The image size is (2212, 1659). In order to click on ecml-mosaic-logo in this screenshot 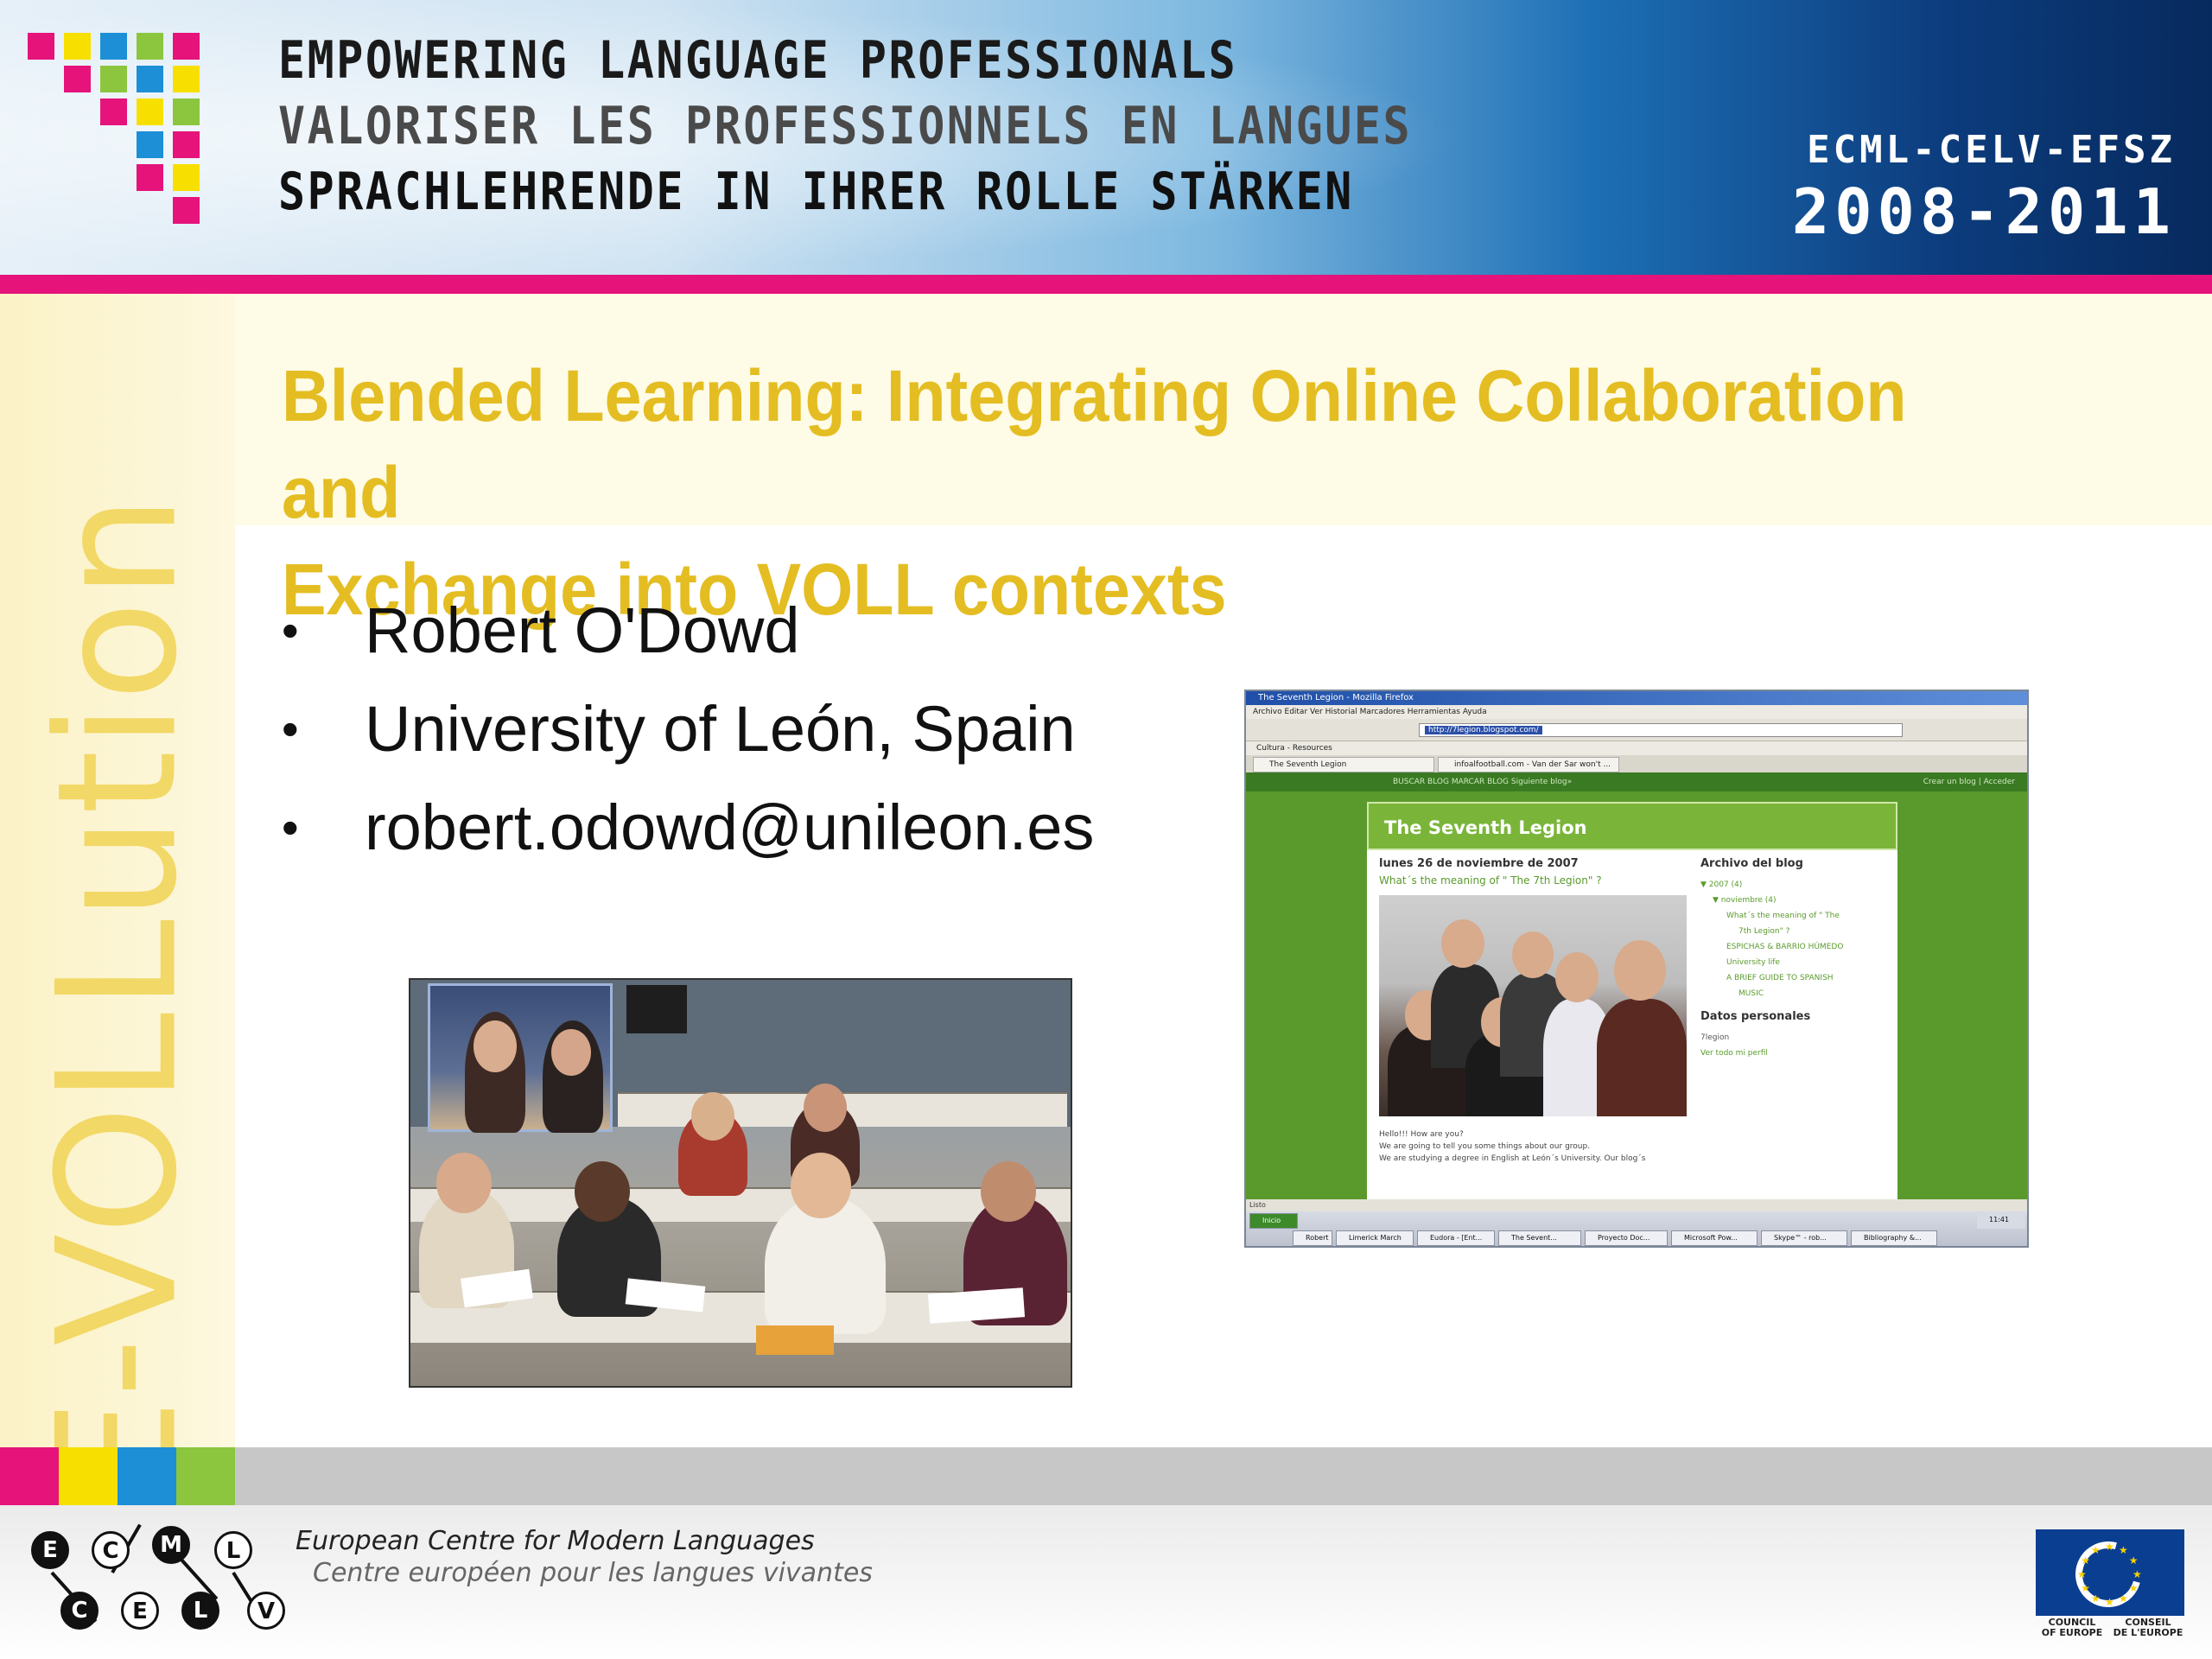, I will do `click(136, 141)`.